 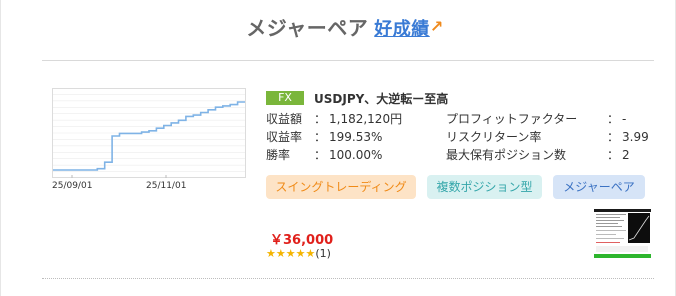 I want to click on stat-profit-rate: 収益率 ： 199.53%, so click(x=324, y=136).